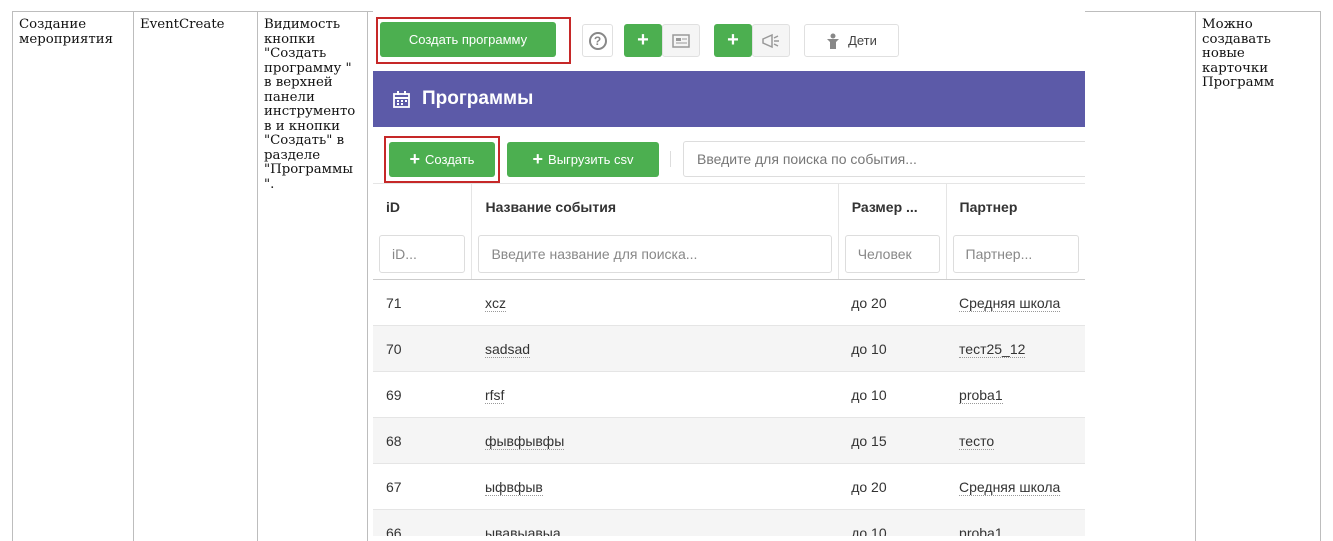 The image size is (1333, 541). I want to click on divider, so click(670, 159).